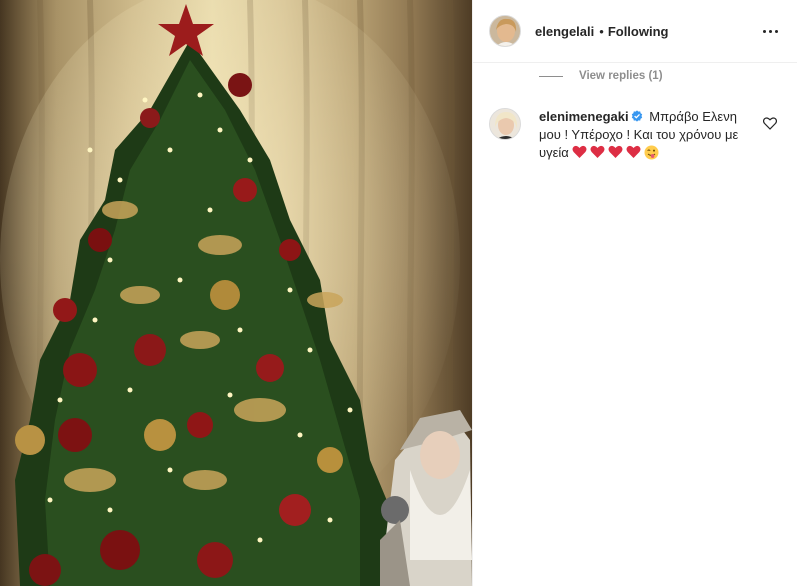 This screenshot has height=586, width=797. Describe the element at coordinates (505, 31) in the screenshot. I see `author-avatar` at that location.